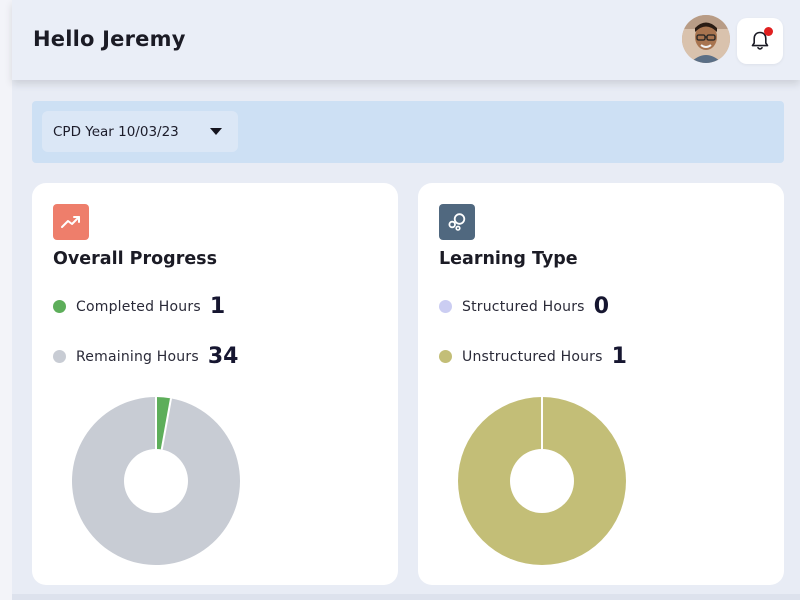  I want to click on unstructured-hours-label: Unstructured Hours, so click(532, 356).